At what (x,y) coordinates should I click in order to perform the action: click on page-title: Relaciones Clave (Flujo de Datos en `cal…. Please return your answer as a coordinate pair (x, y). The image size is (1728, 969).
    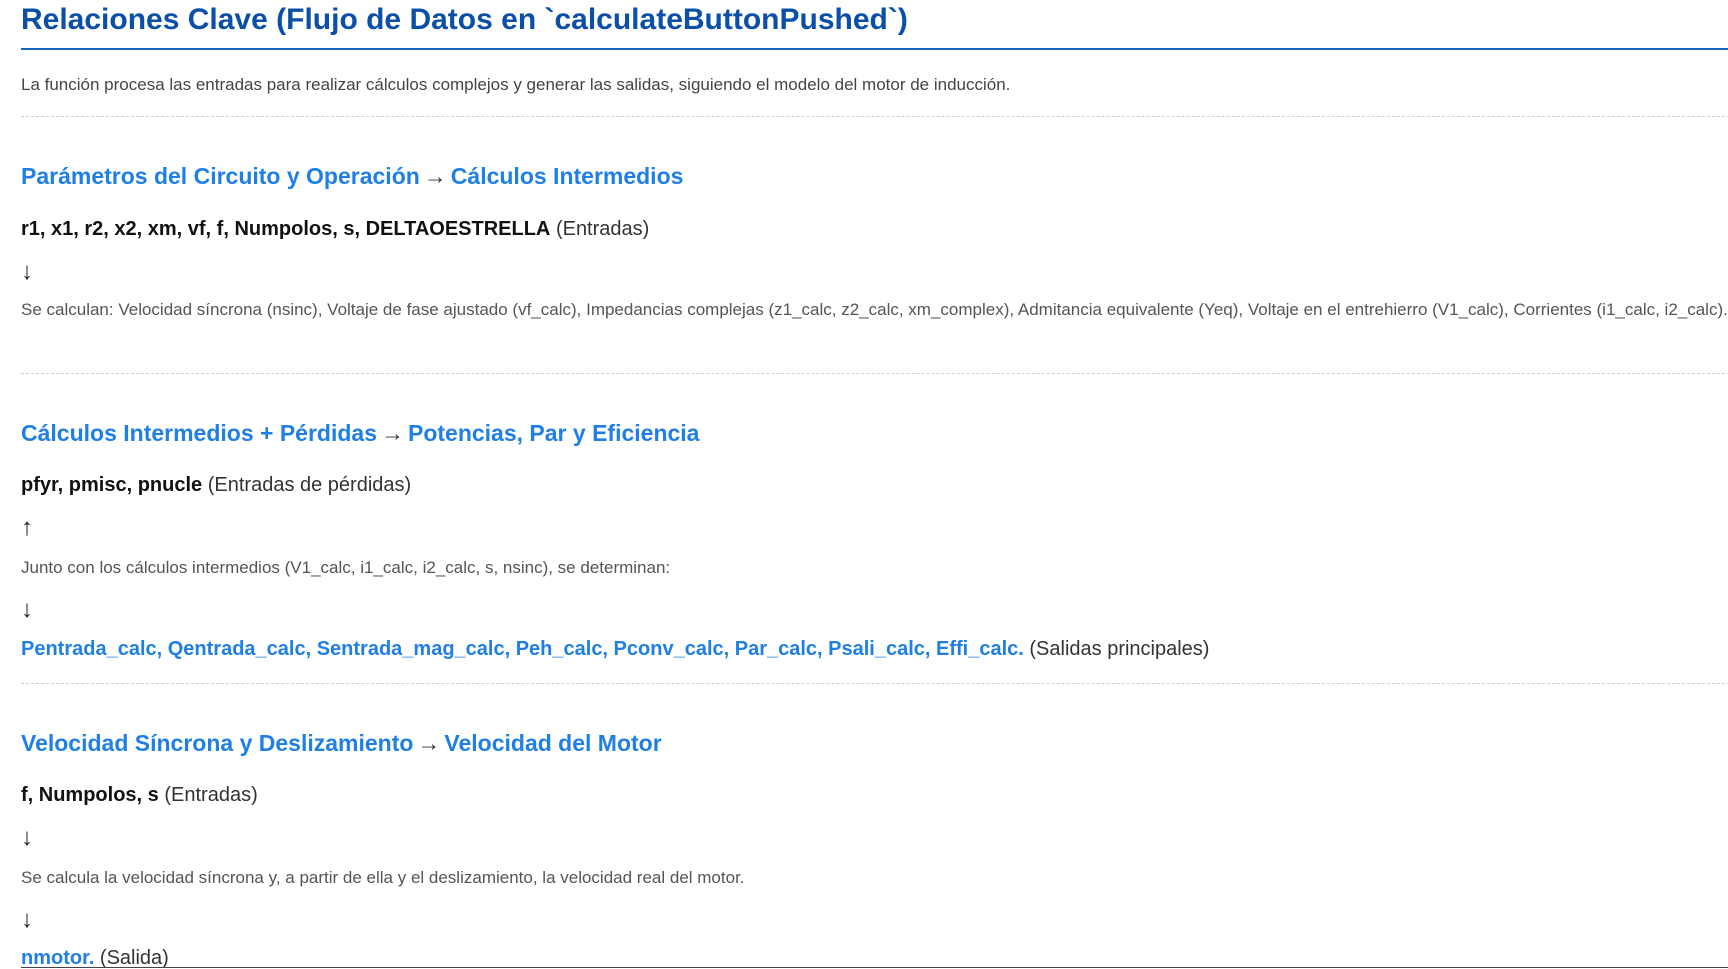
    Looking at the image, I should click on (464, 19).